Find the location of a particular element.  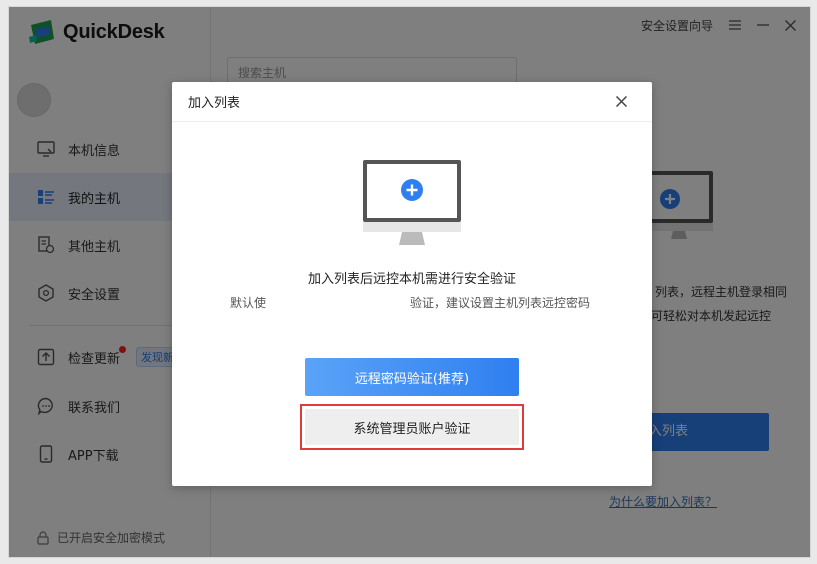

dialog-heading: 加入列表后远控本机需进行安全验证 is located at coordinates (411, 279).